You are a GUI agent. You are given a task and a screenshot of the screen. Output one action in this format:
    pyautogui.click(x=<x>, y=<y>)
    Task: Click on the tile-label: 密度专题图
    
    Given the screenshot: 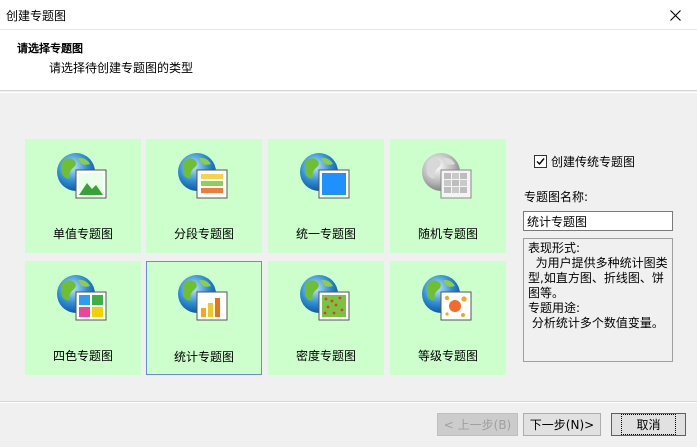 What is the action you would take?
    pyautogui.click(x=325, y=356)
    